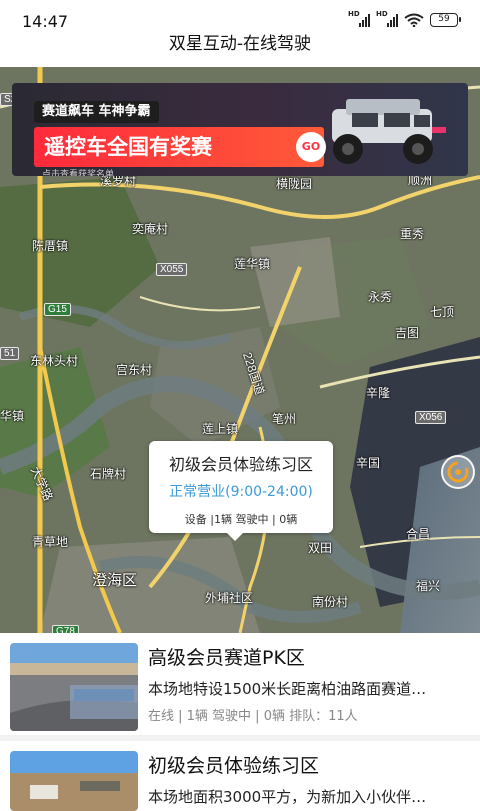 The image size is (480, 811). I want to click on wifi-icon, so click(414, 20).